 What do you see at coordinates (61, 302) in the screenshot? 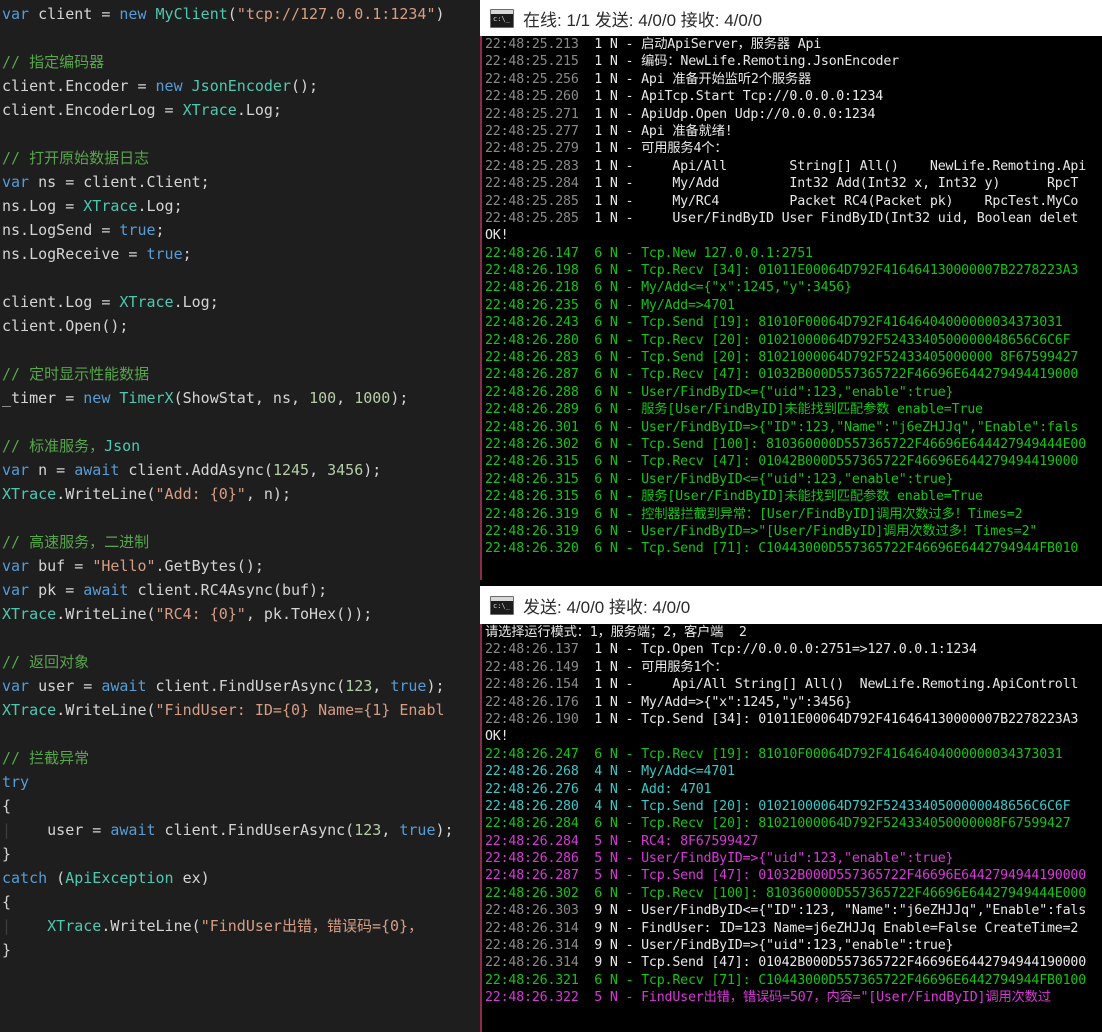
I see `code-token: client.Log =` at bounding box center [61, 302].